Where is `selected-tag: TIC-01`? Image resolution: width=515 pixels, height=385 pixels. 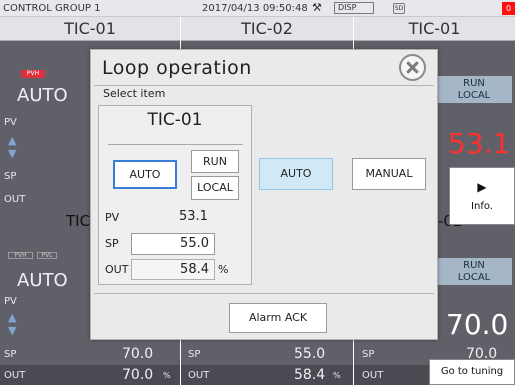
selected-tag: TIC-01 is located at coordinates (175, 120).